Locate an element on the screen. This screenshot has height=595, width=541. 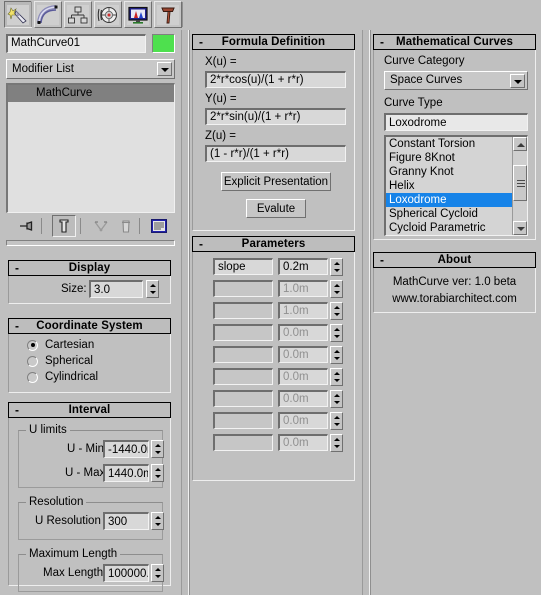
evaluate-button: Evalute is located at coordinates (276, 208).